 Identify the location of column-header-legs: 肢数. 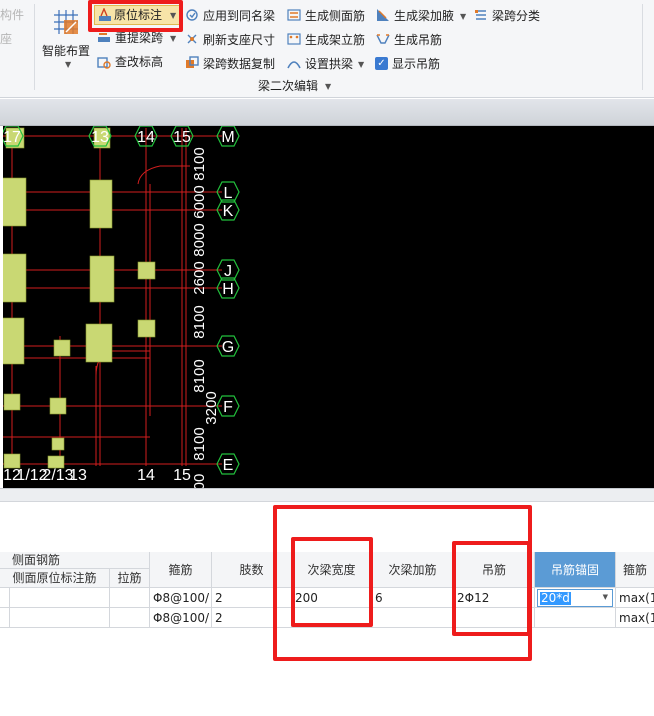
(252, 570).